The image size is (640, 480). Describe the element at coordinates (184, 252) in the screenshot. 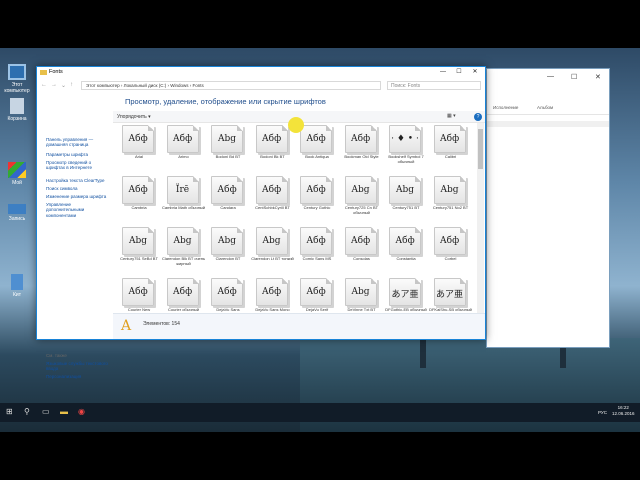

I see `font-tile: Abg Clarendon Blk BT очень жирный` at that location.